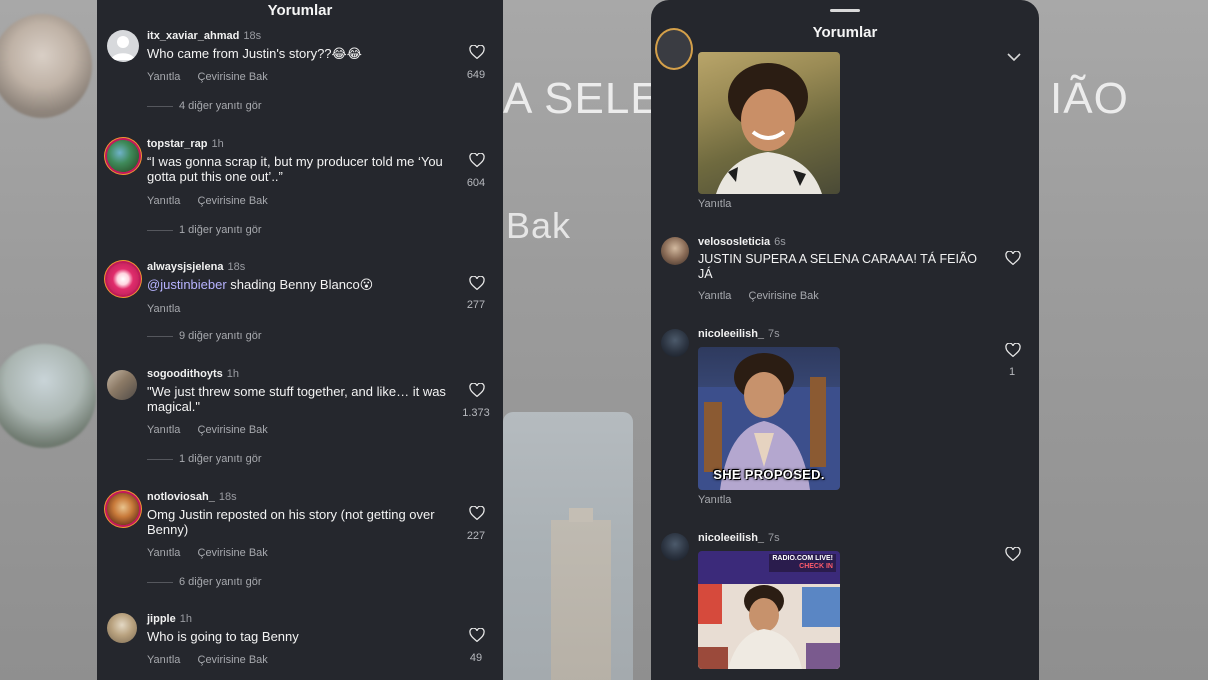 The image size is (1208, 680). I want to click on like-count: 49, so click(476, 658).